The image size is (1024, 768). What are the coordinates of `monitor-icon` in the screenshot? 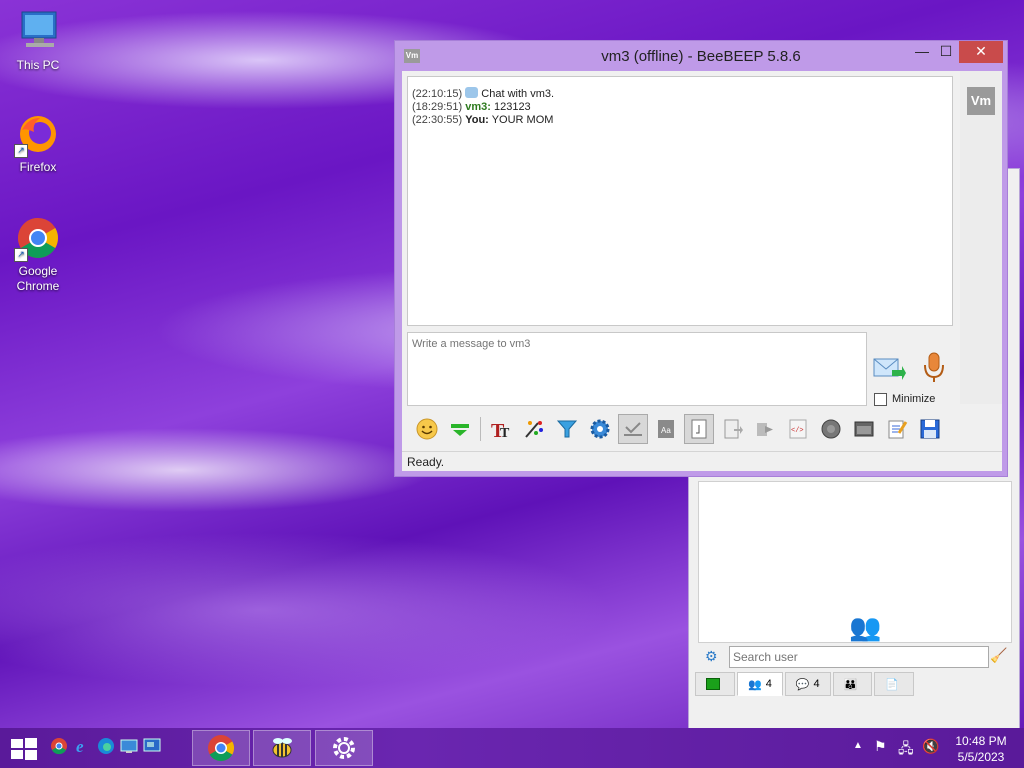 It's located at (129, 746).